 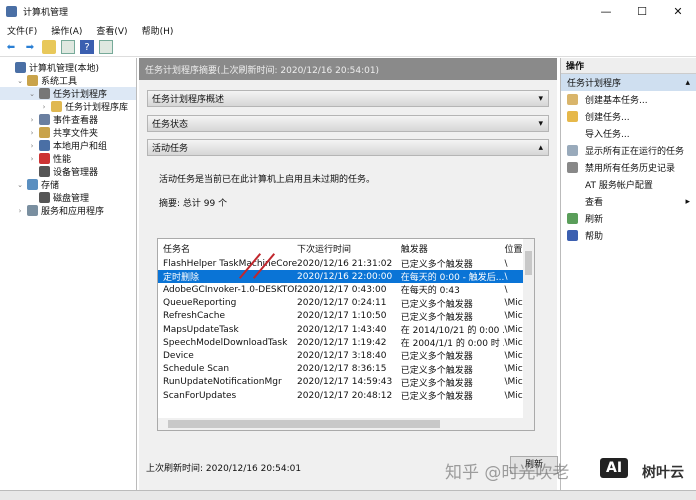 I want to click on table-cell: 2020/12/17 1:43:40, so click(x=342, y=329).